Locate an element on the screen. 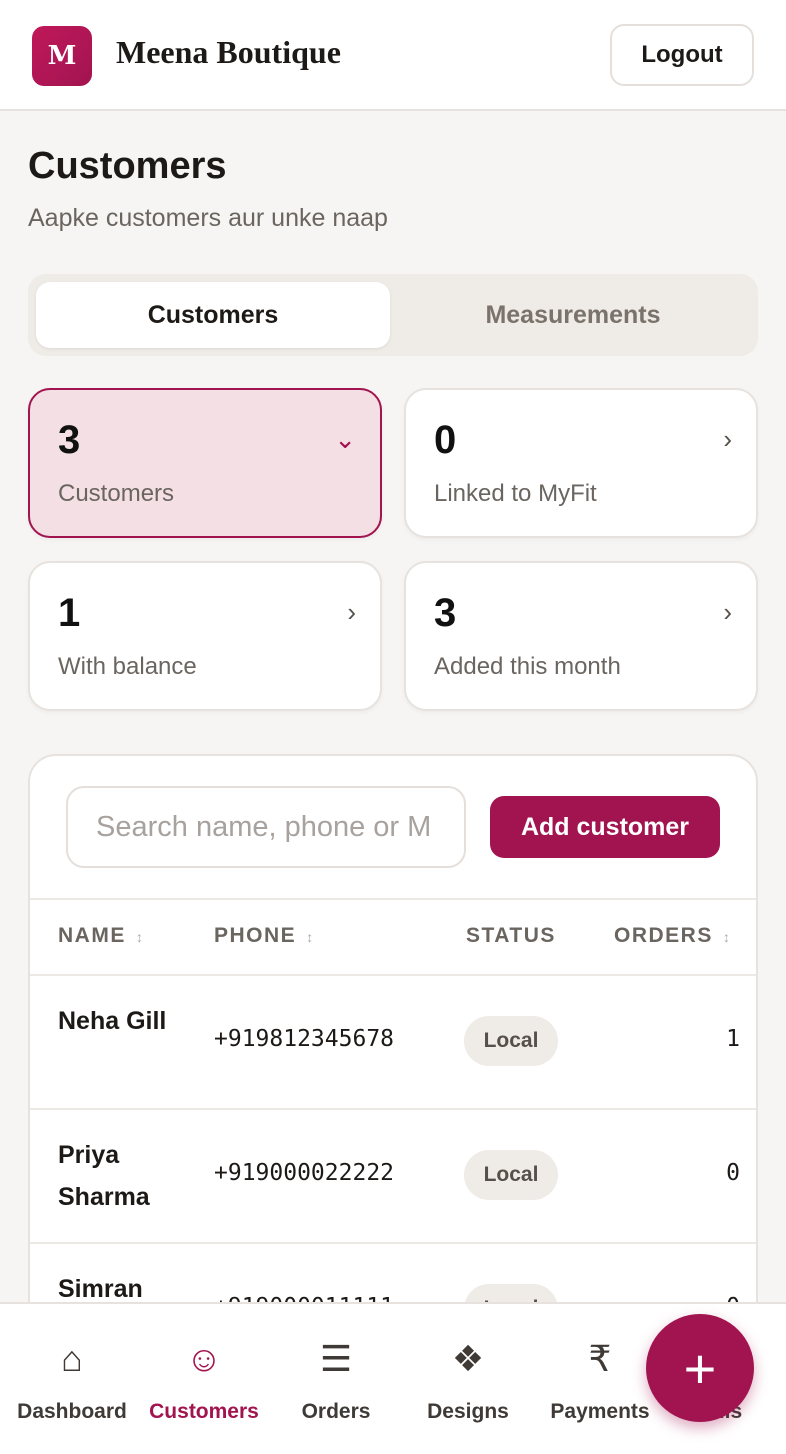 The height and width of the screenshot is (1454, 786). stat-value: 0 is located at coordinates (445, 440).